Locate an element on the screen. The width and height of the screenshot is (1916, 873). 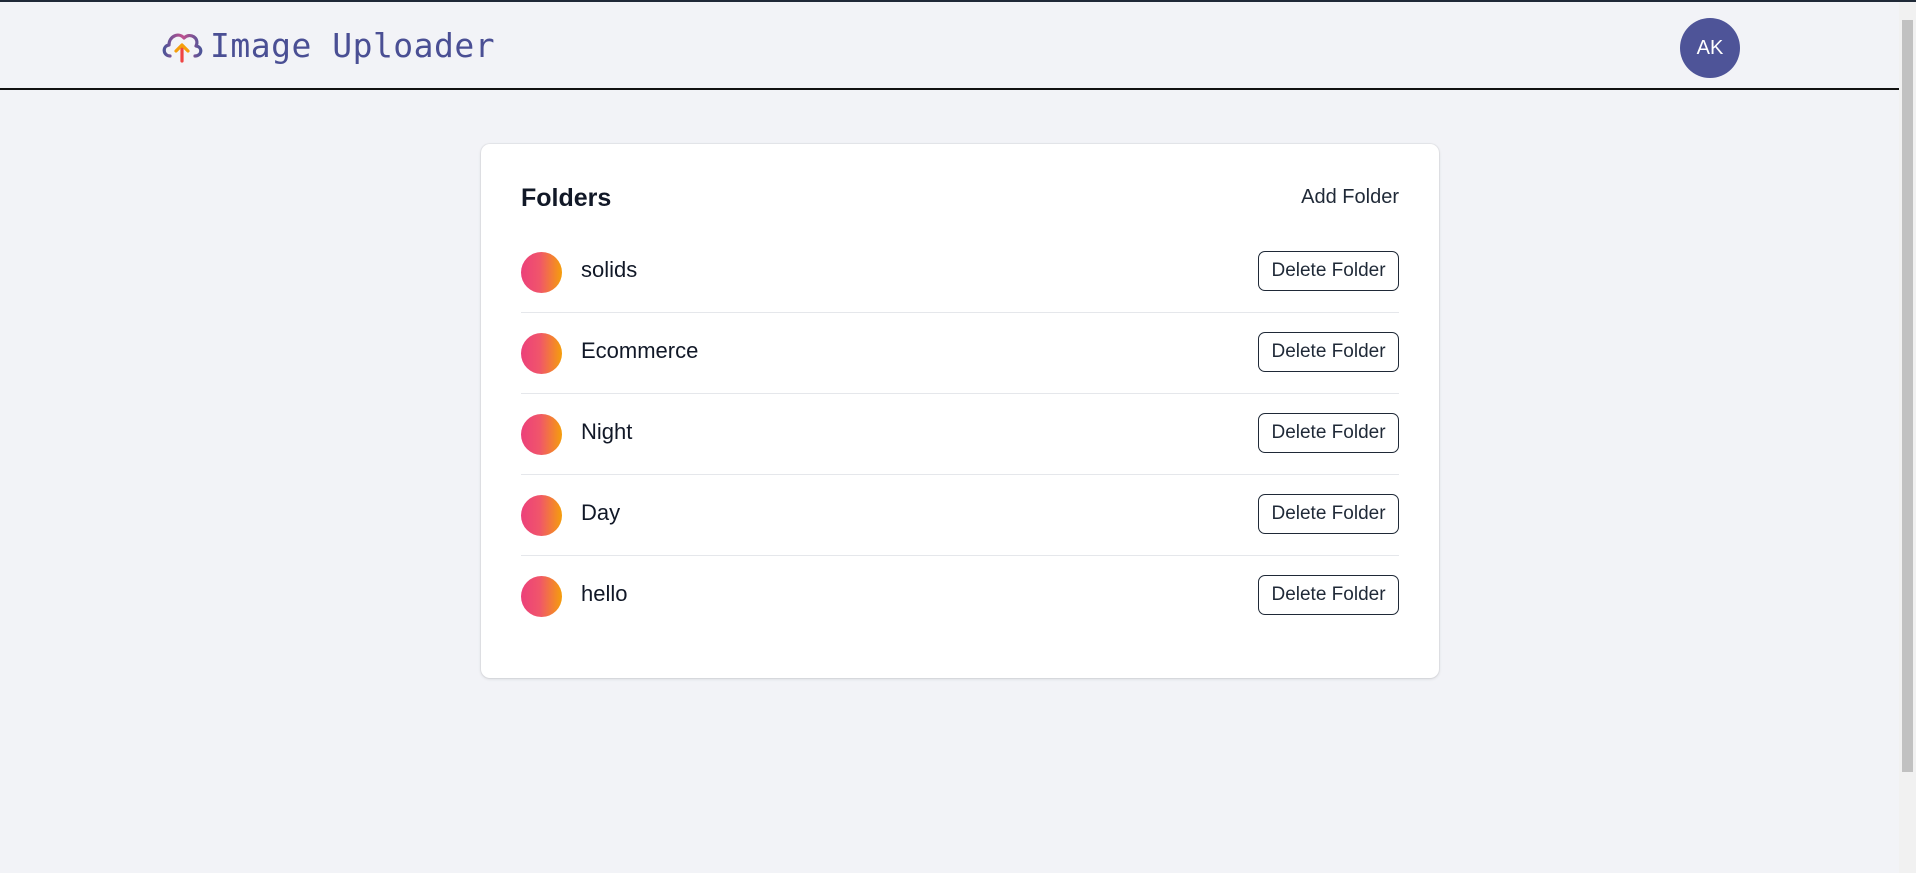
app-title: Image Uploader is located at coordinates (353, 45).